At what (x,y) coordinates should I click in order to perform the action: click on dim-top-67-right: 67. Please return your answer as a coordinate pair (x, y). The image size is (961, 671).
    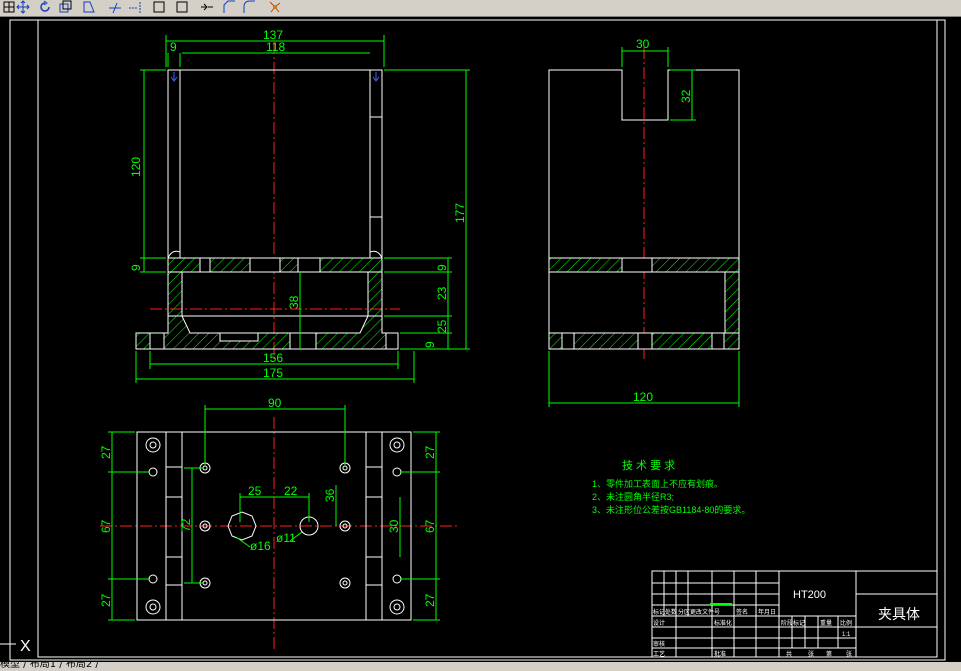
    Looking at the image, I should click on (430, 526).